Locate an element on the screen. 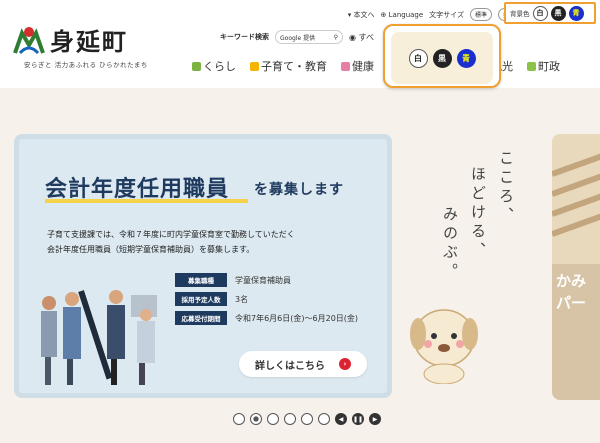  popup-black-button: 黒 is located at coordinates (442, 58).